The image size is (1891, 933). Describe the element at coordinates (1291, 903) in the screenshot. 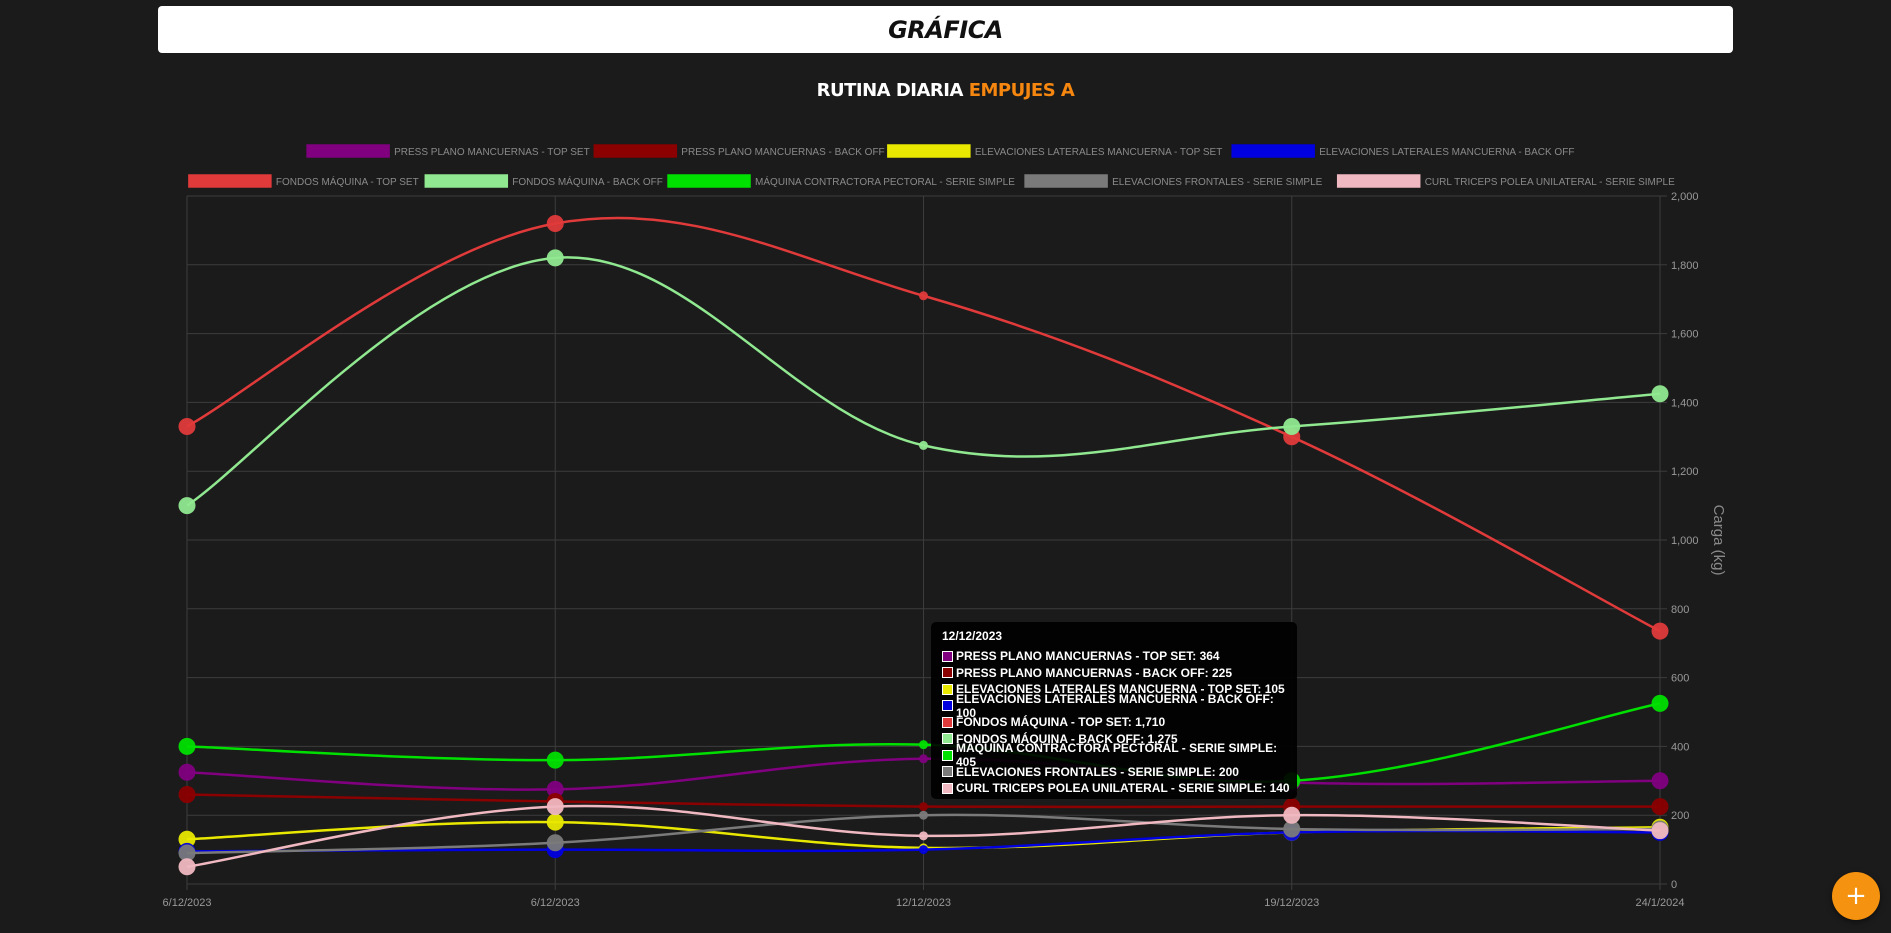

I see `x-tick-label: 19/12/2023` at that location.